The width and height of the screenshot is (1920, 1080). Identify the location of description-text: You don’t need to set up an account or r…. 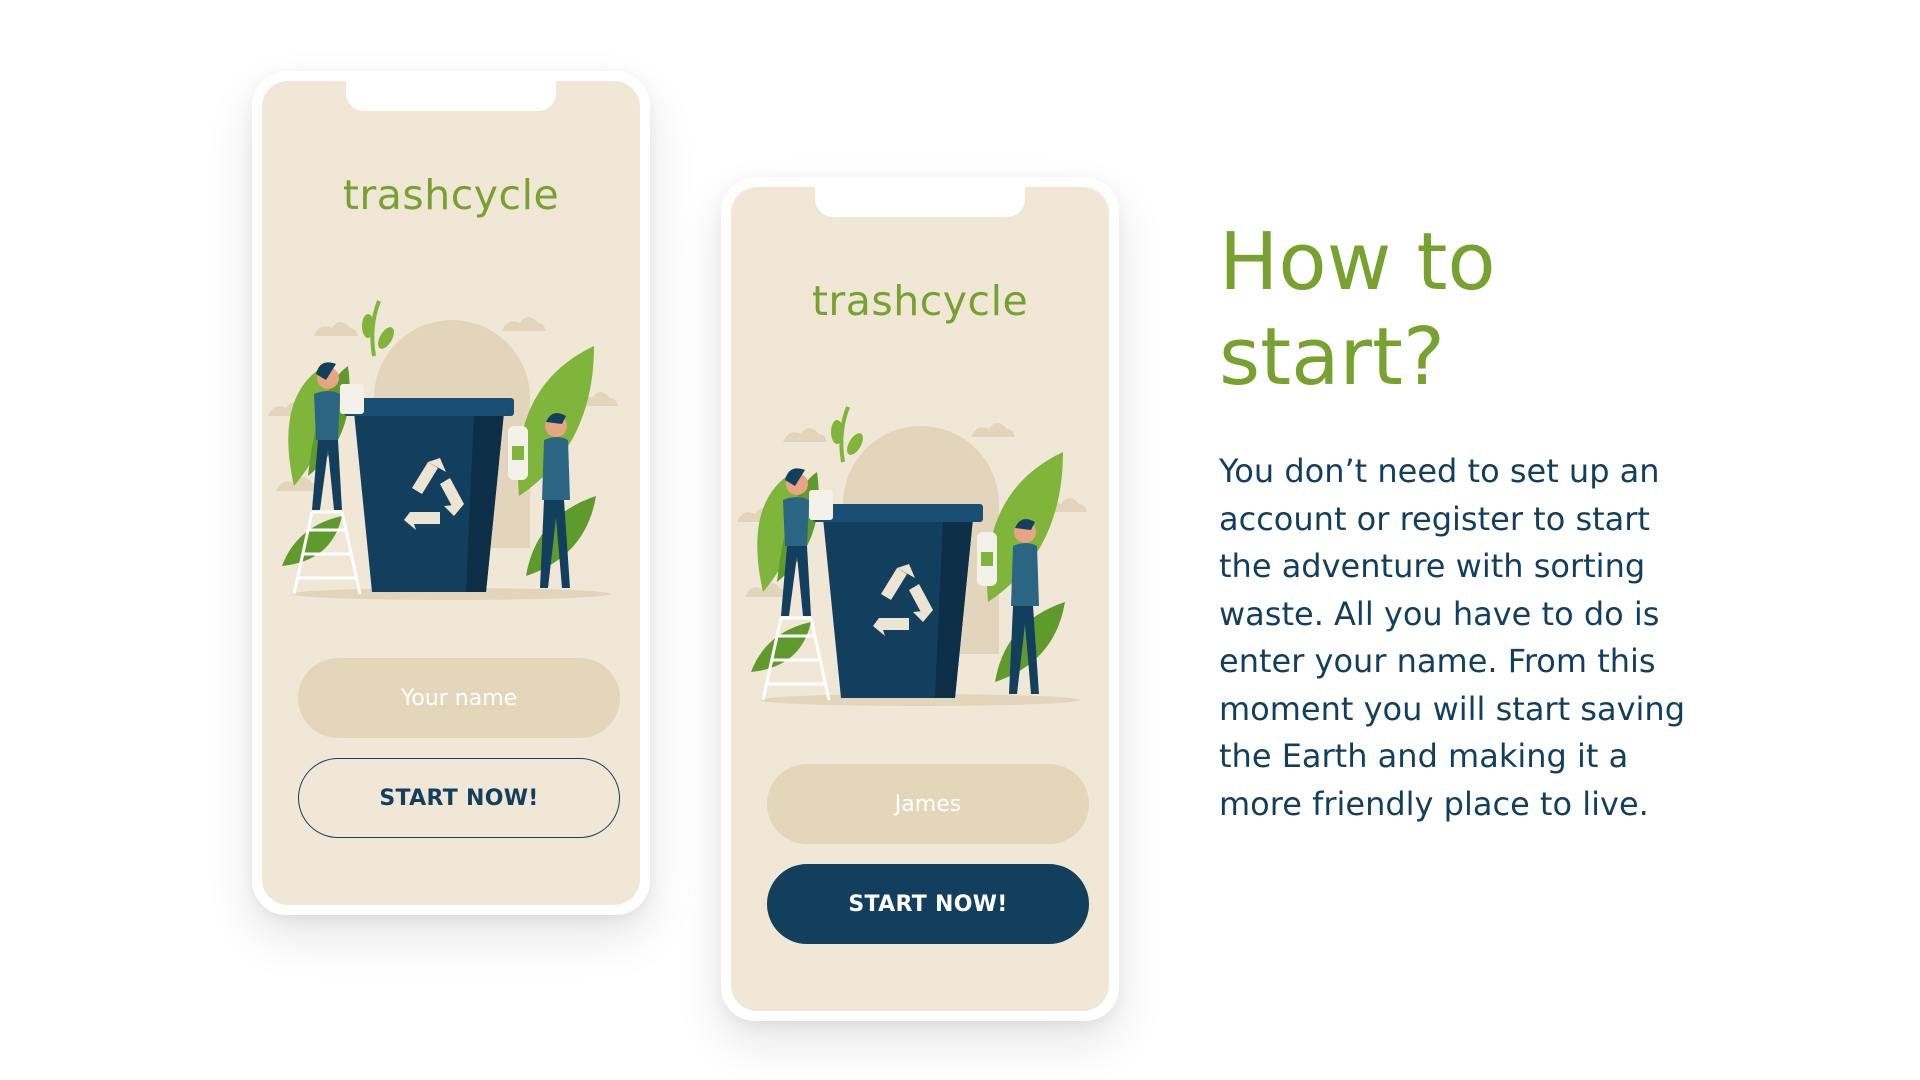
(1452, 637).